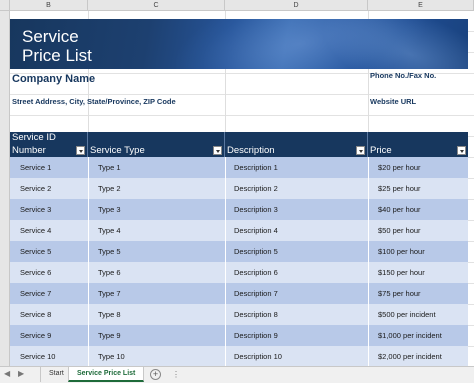 The width and height of the screenshot is (474, 383). Describe the element at coordinates (256, 272) in the screenshot. I see `cell-description: Description 6` at that location.